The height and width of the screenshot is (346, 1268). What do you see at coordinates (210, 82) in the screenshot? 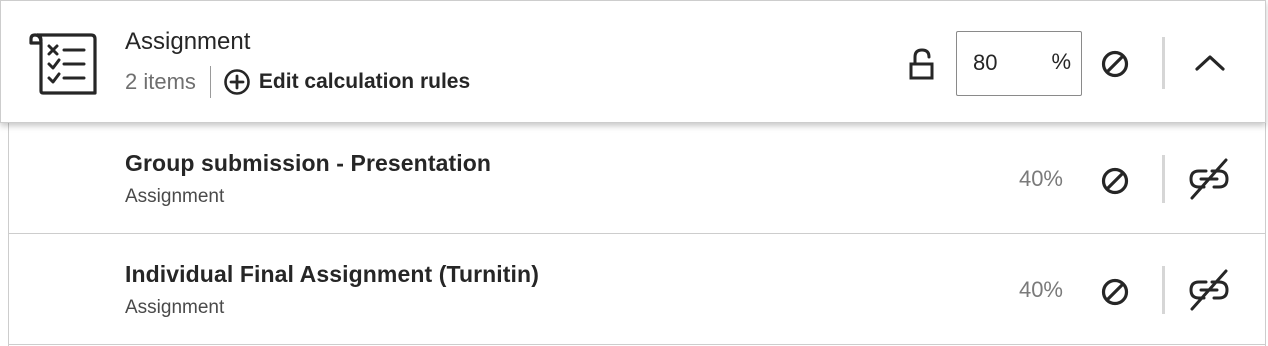
I see `meta-divider` at bounding box center [210, 82].